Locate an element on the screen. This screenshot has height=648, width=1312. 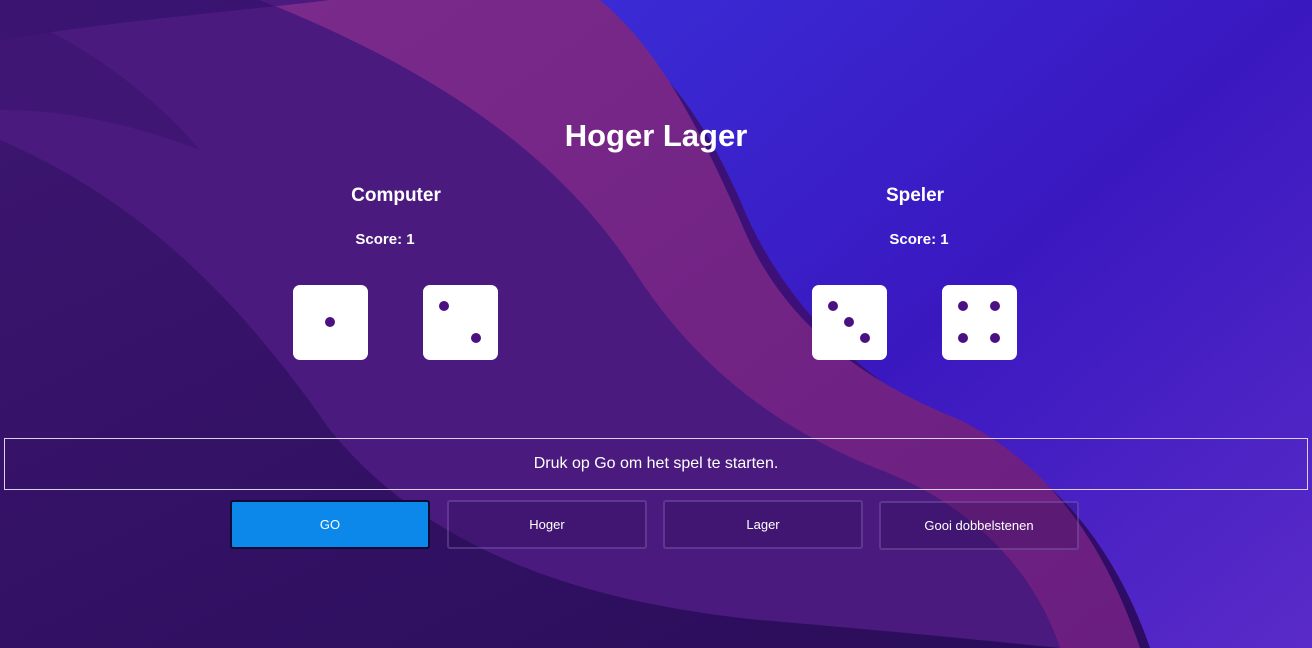
status-message: Druk op Go om het spel te starten. is located at coordinates (656, 463).